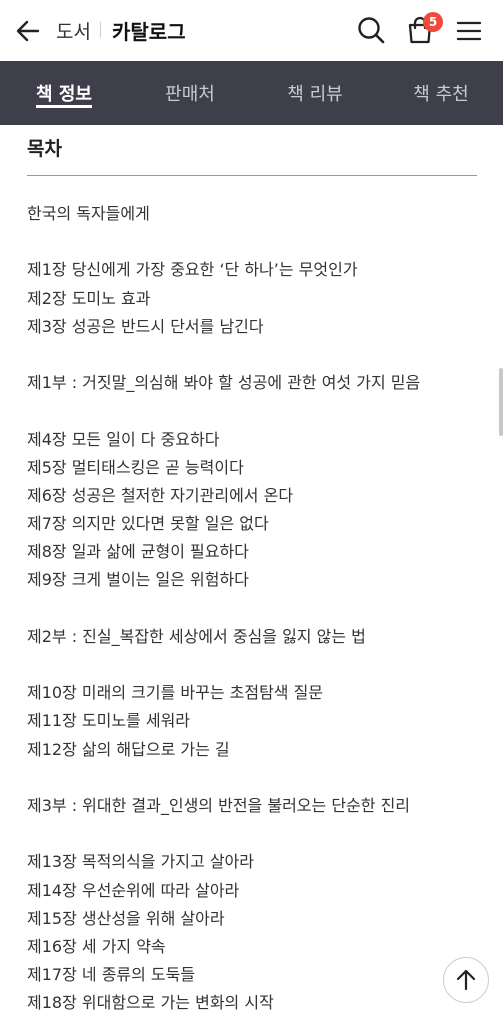  I want to click on arrow-left-icon, so click(28, 31).